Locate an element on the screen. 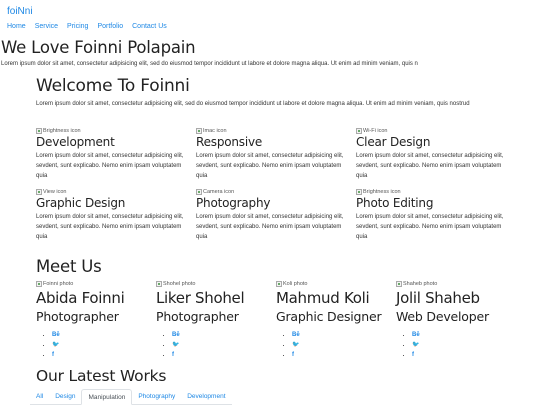 The height and width of the screenshot is (405, 540). member-name: Liker Shohel is located at coordinates (200, 298).